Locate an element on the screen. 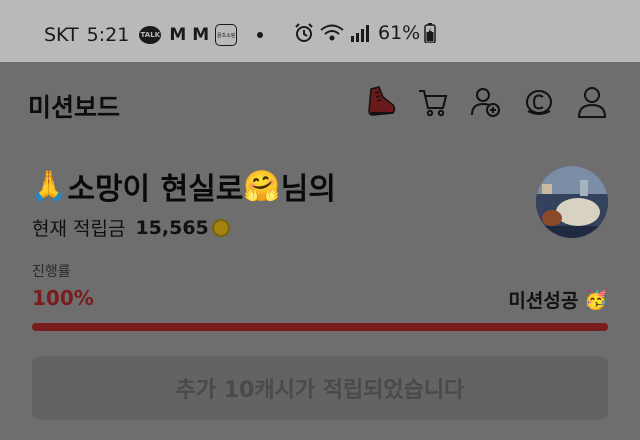 Image resolution: width=640 pixels, height=440 pixels. cash-button is located at coordinates (539, 104).